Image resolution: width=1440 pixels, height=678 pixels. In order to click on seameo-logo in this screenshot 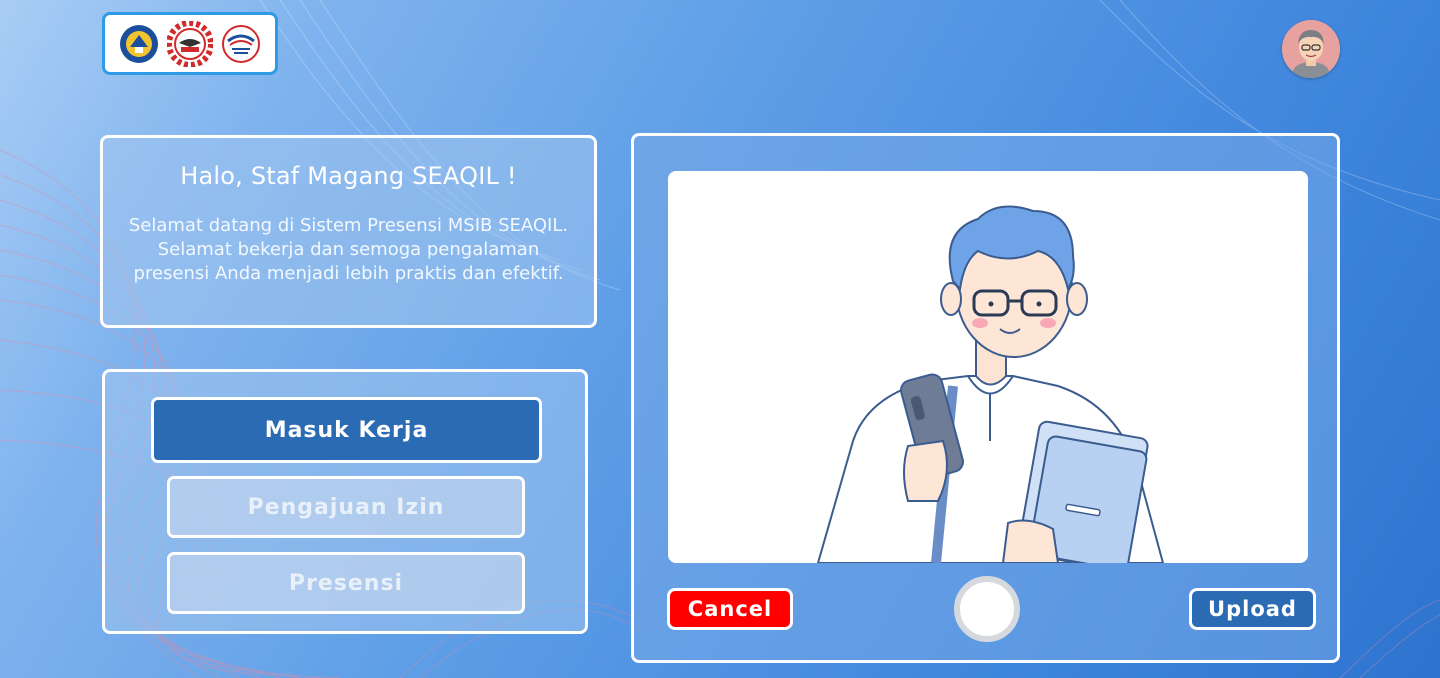, I will do `click(189, 43)`.